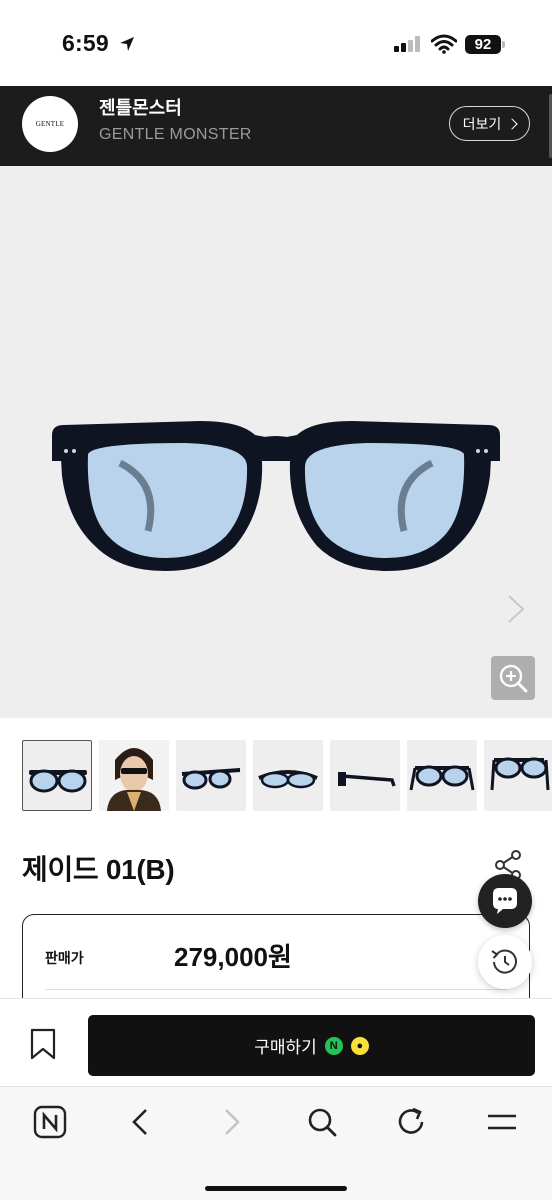 Image resolution: width=552 pixels, height=1200 pixels. What do you see at coordinates (140, 1124) in the screenshot?
I see `back-arrow-icon` at bounding box center [140, 1124].